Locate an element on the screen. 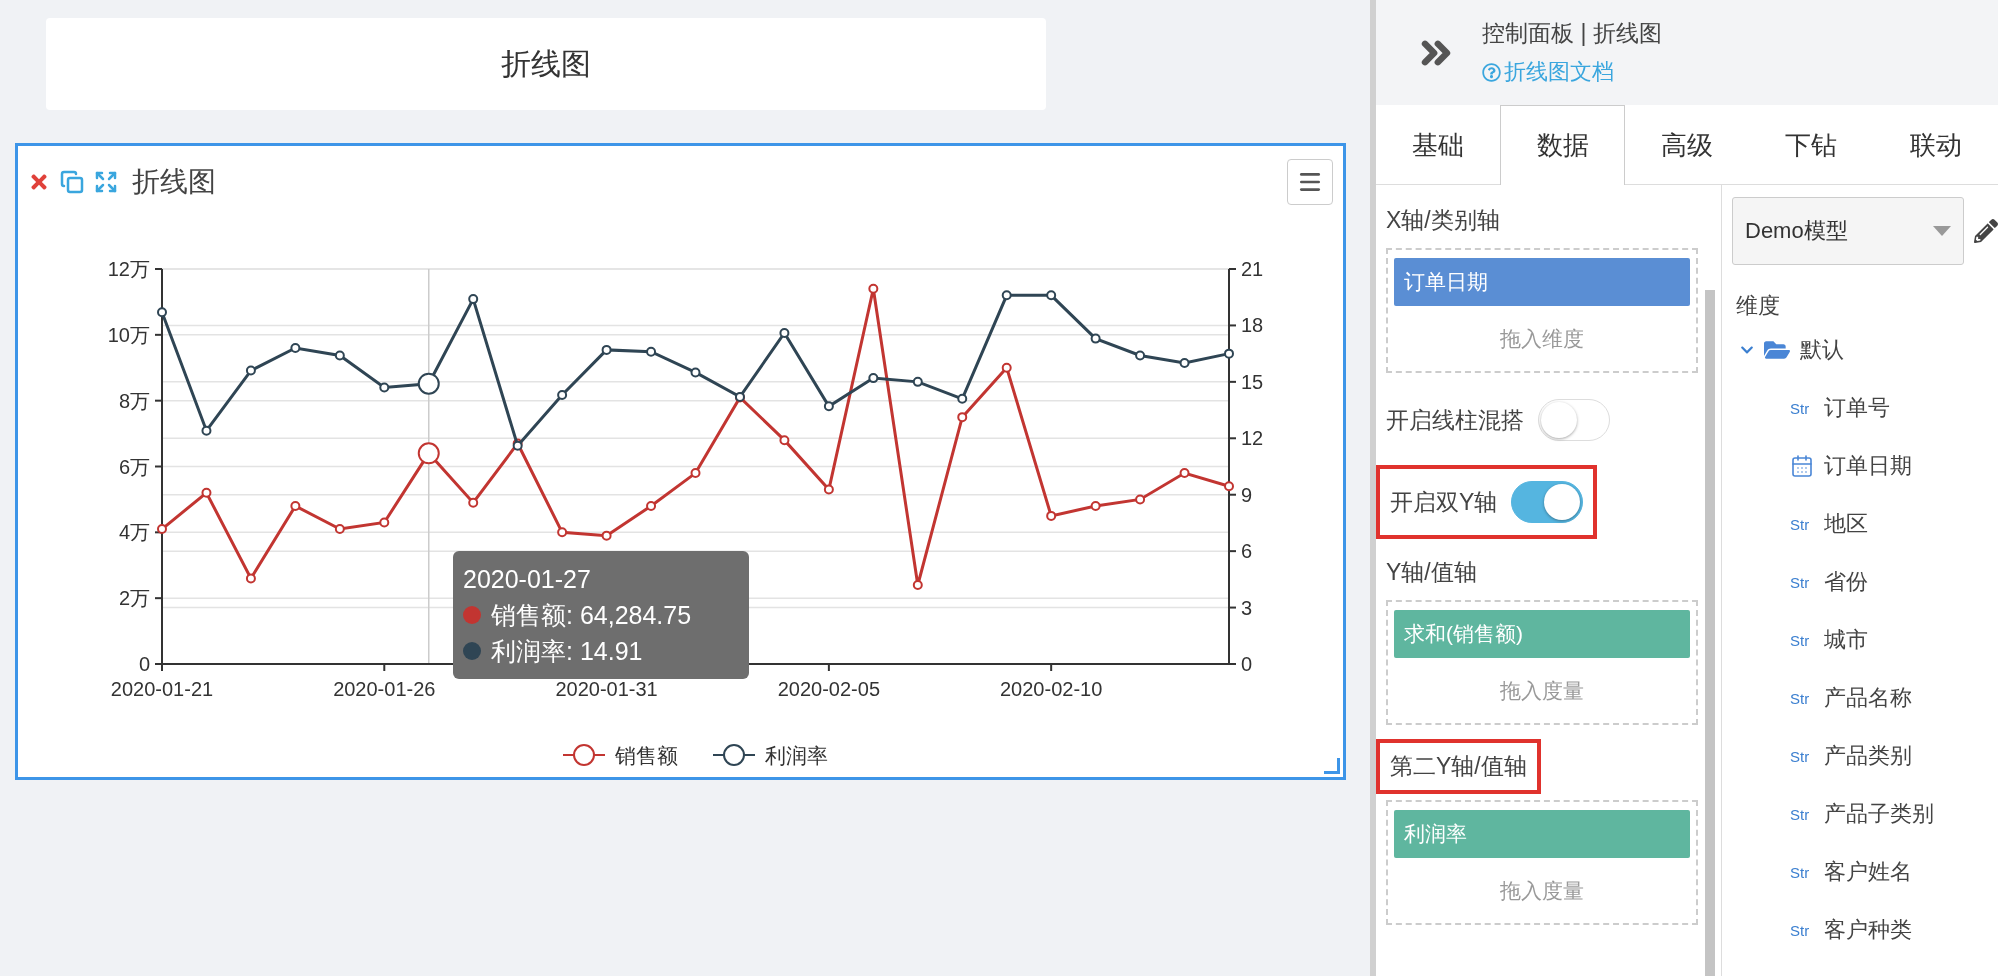 Image resolution: width=1998 pixels, height=976 pixels. tree-item: Str 城市 is located at coordinates (1865, 640).